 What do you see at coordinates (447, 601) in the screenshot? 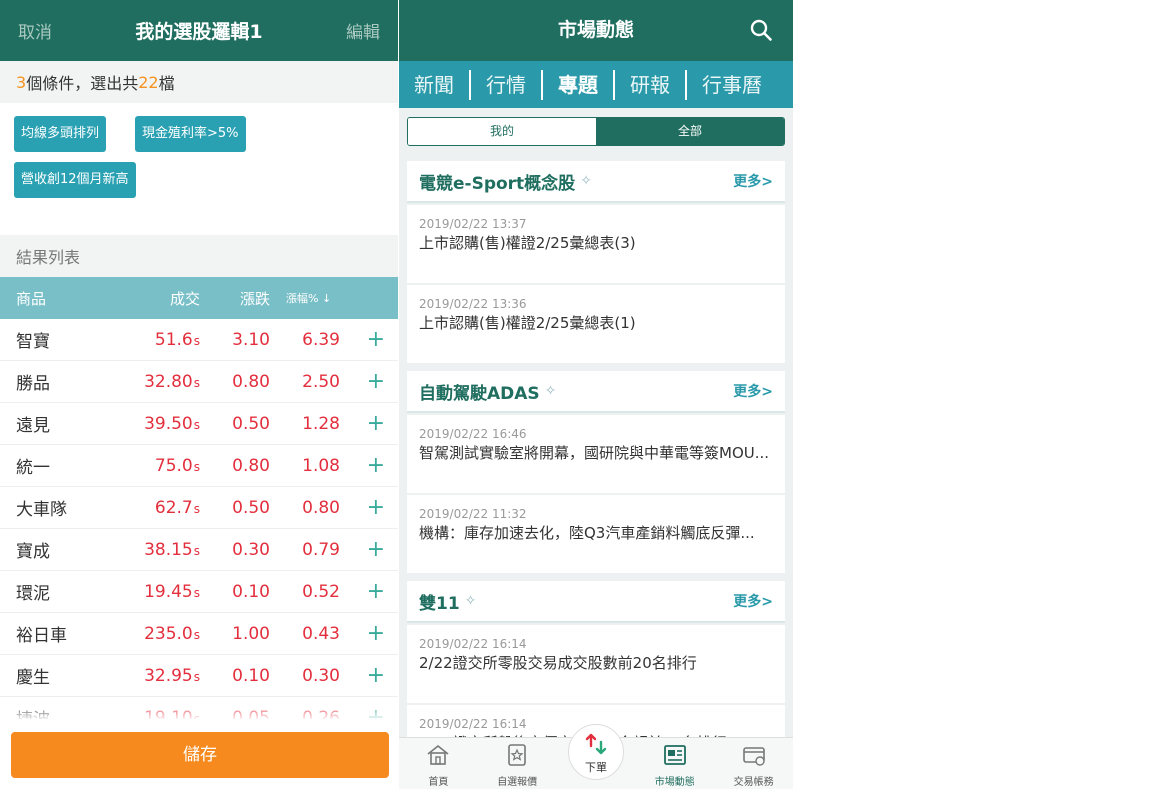
I see `section-title: 雙11 ✧` at bounding box center [447, 601].